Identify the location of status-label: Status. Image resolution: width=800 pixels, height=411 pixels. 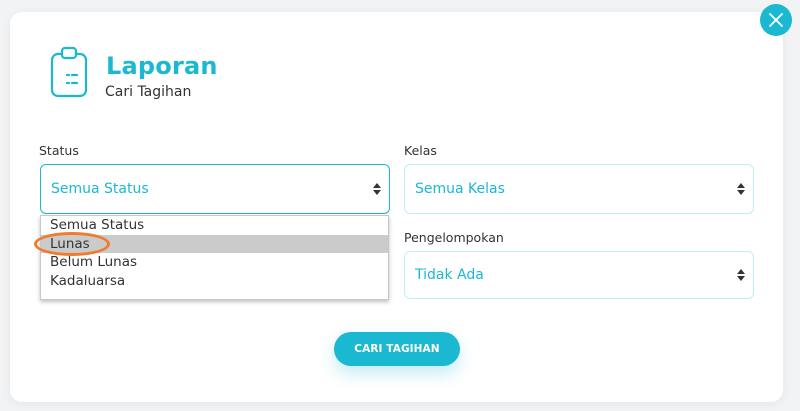
(59, 150).